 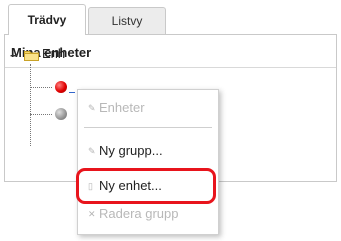 What do you see at coordinates (47, 19) in the screenshot?
I see `tab-tradvy: Trädvy` at bounding box center [47, 19].